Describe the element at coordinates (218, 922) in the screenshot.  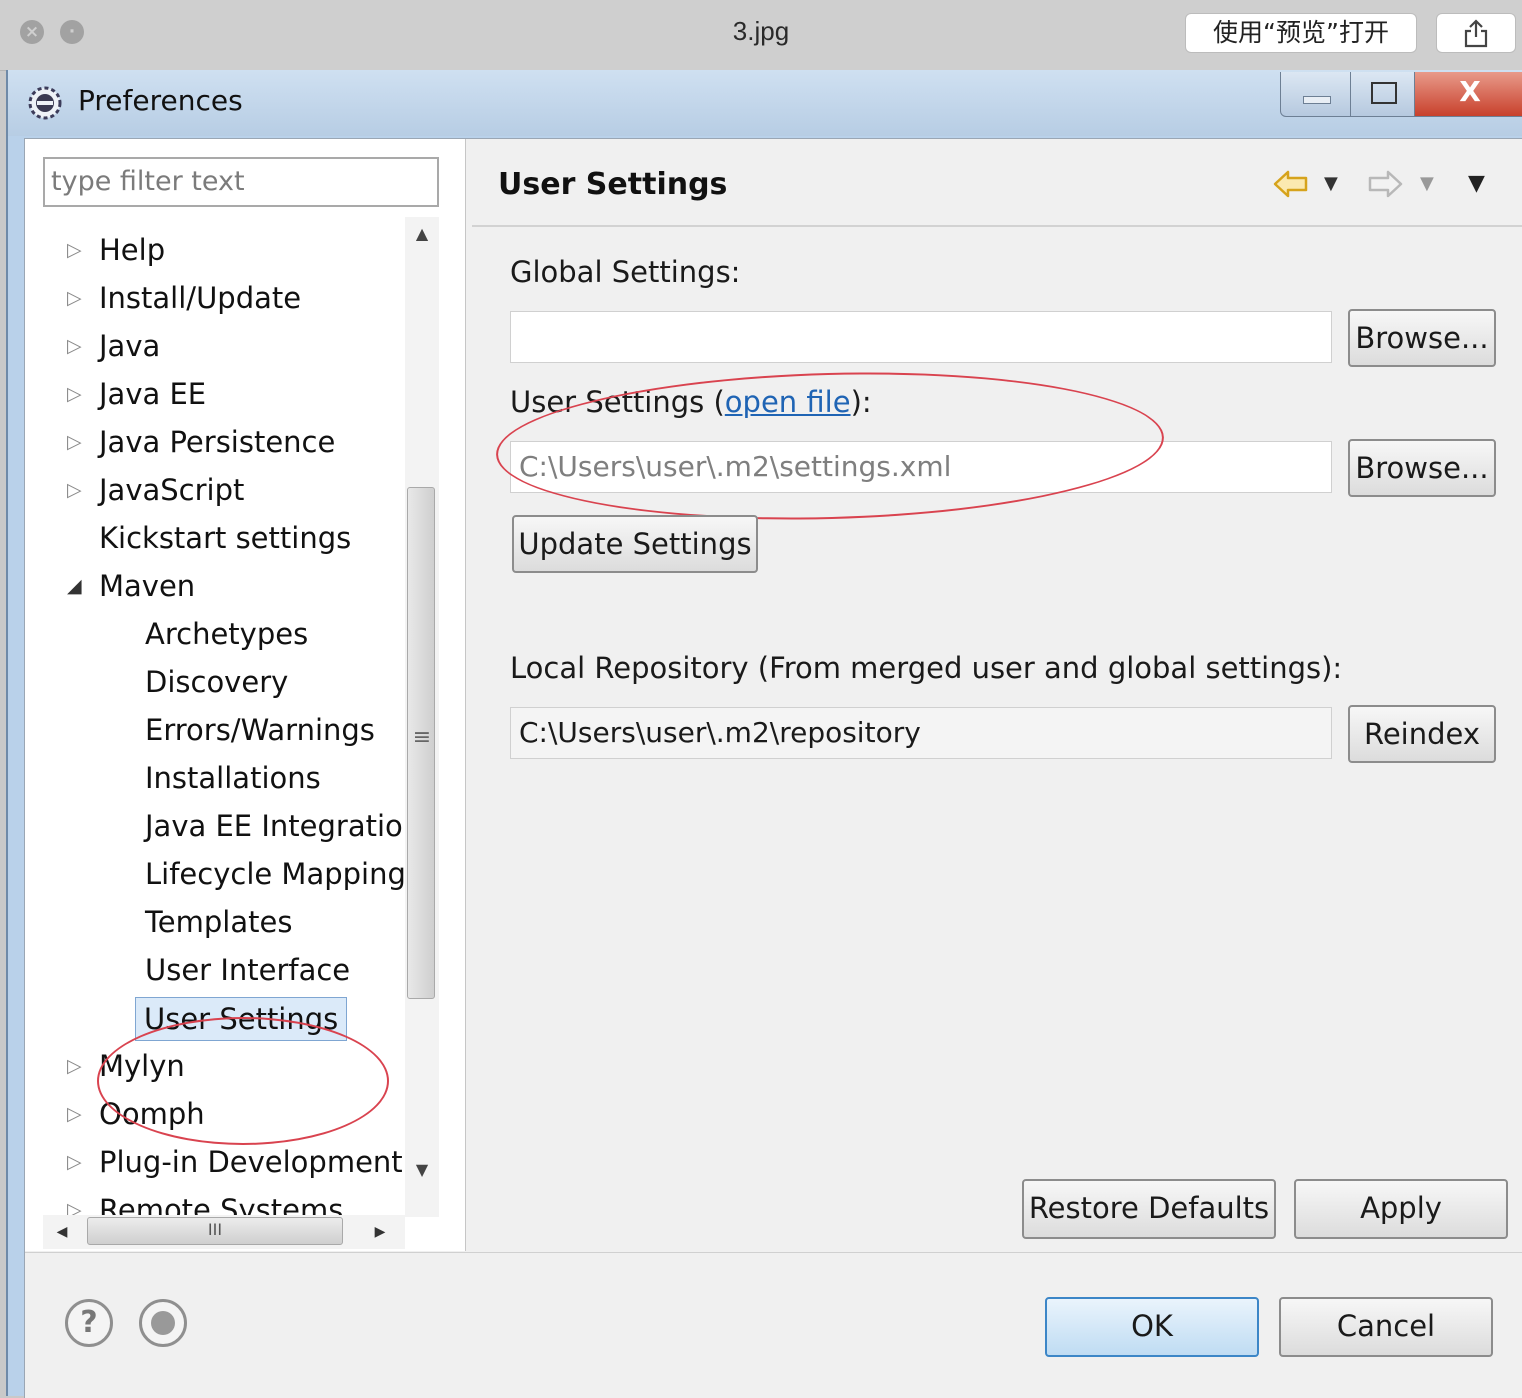
I see `tree-item-templates: Templates` at that location.